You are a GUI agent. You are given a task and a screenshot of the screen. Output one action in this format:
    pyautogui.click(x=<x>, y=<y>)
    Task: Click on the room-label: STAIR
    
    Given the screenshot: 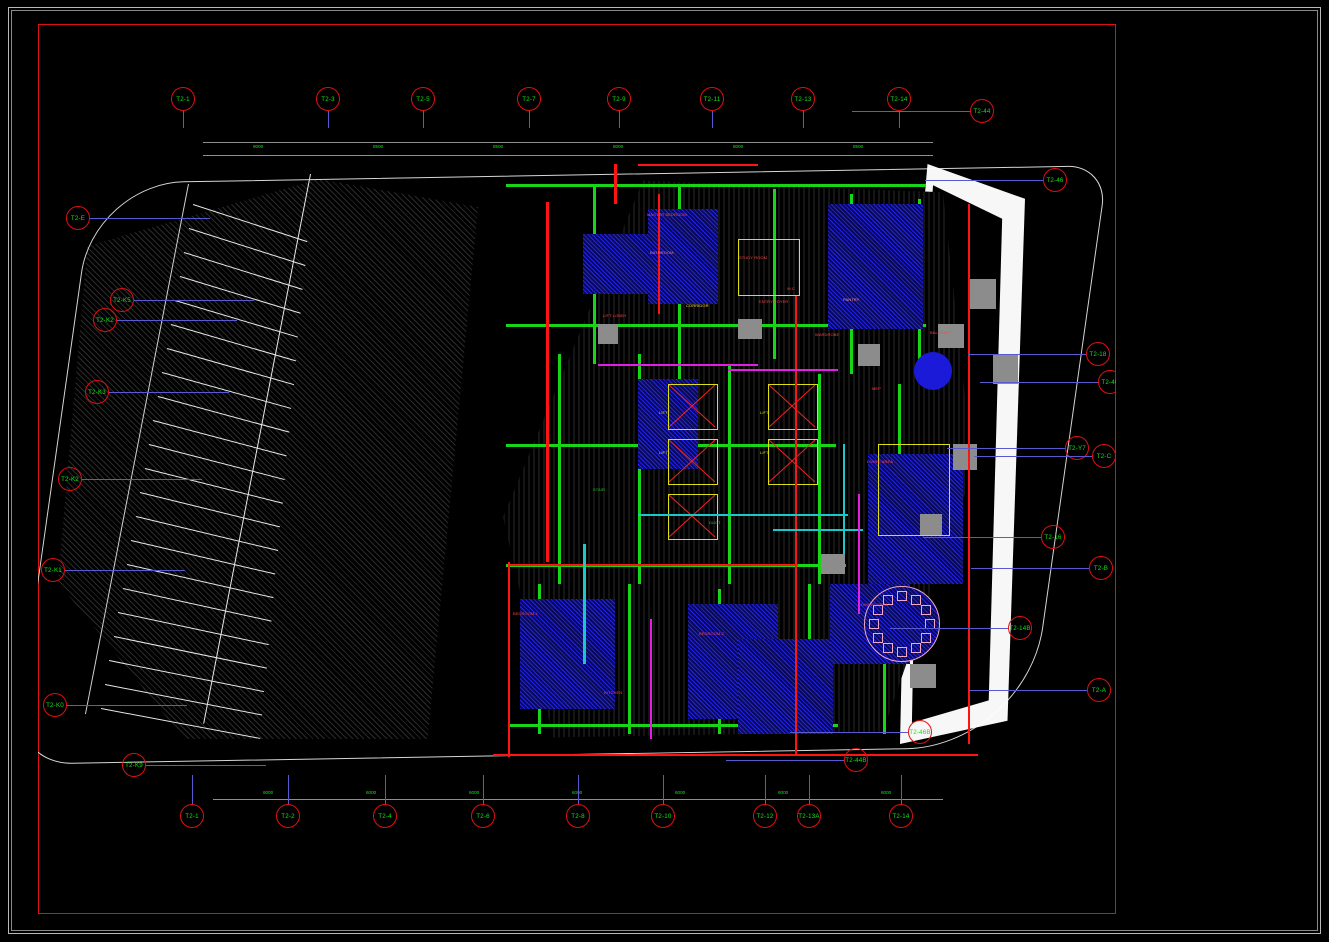 What is the action you would take?
    pyautogui.click(x=599, y=489)
    